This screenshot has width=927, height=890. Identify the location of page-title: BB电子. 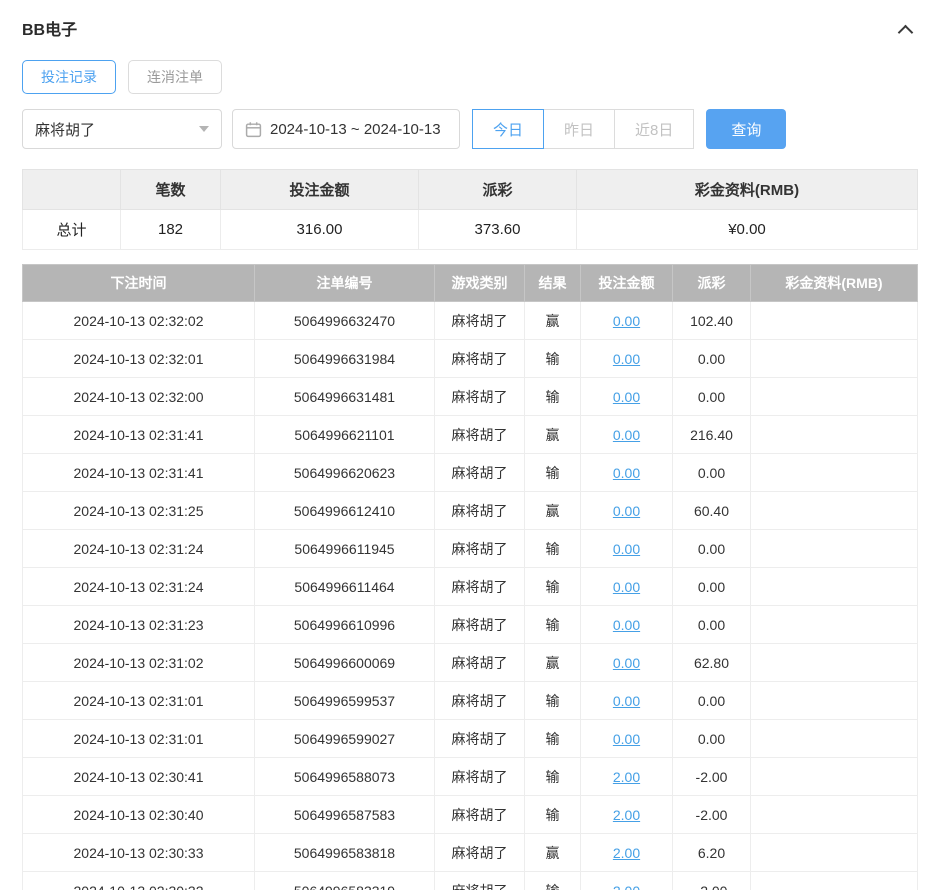
(50, 30).